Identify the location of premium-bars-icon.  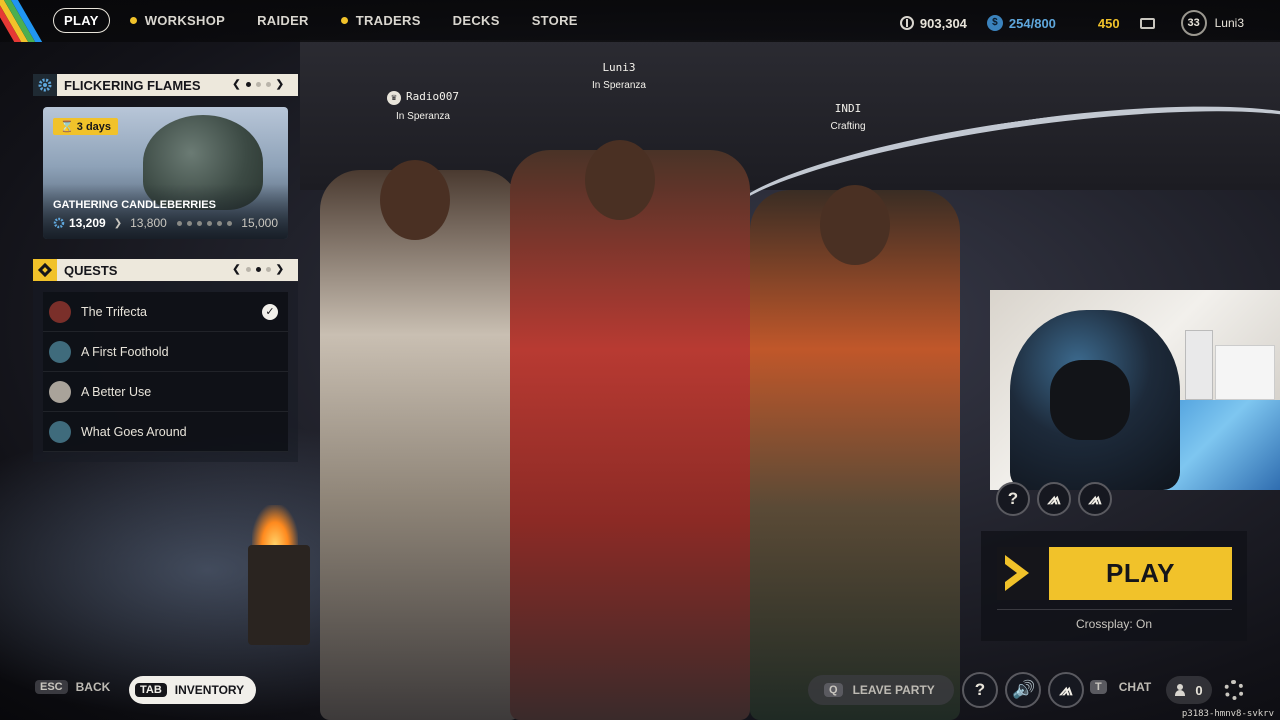
(1084, 23).